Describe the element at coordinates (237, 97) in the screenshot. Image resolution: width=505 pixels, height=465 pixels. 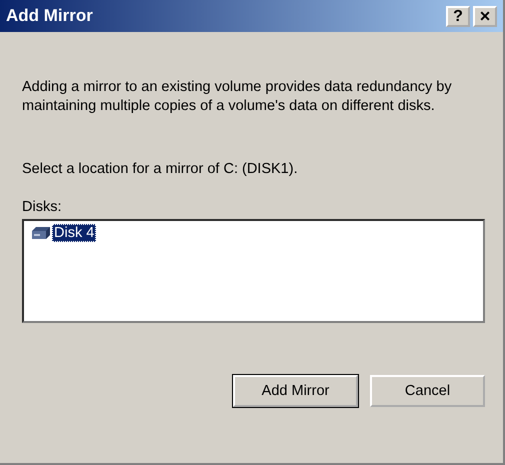
I see `description-text: Adding a mirror to an existing volume provides data redundancy by maintaining multiple copies of a volume's data on different disks.` at that location.